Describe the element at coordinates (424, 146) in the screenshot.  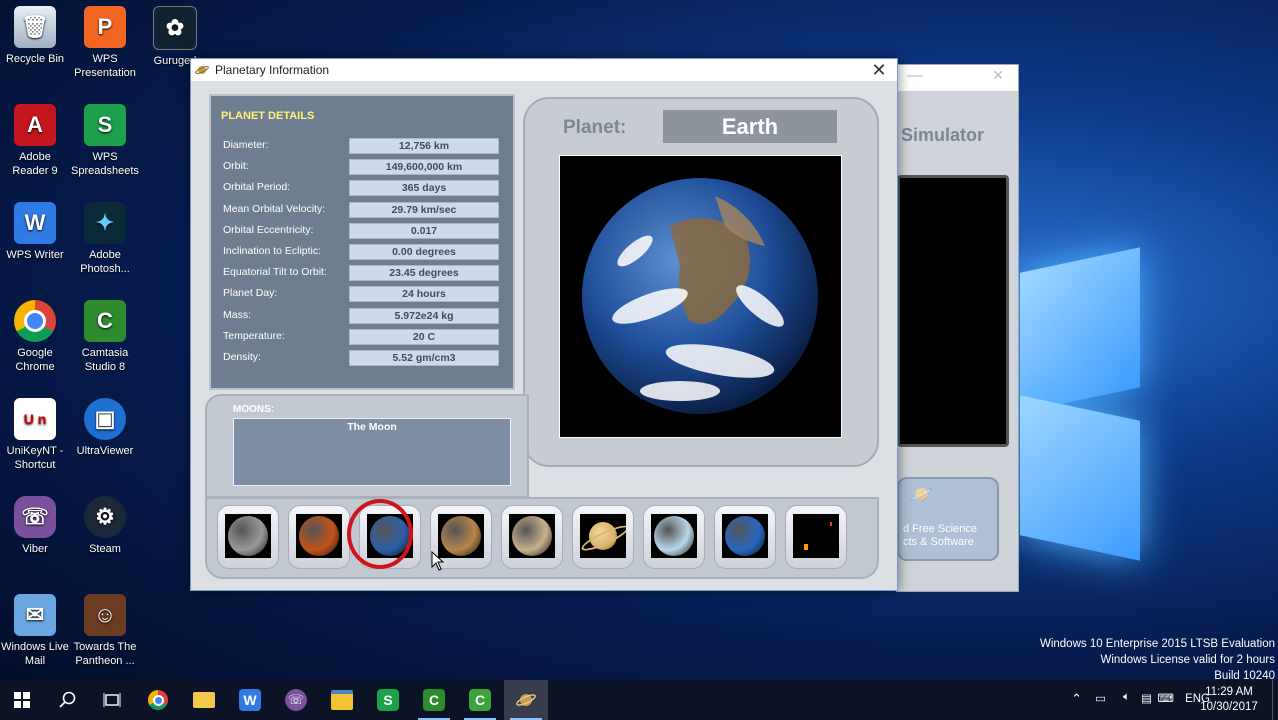
I see `detail-value: 12,756 km` at that location.